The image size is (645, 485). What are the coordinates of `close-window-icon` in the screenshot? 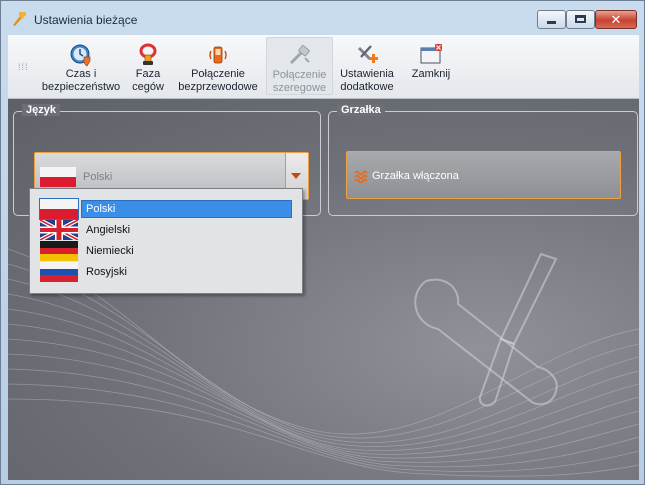 It's located at (431, 54).